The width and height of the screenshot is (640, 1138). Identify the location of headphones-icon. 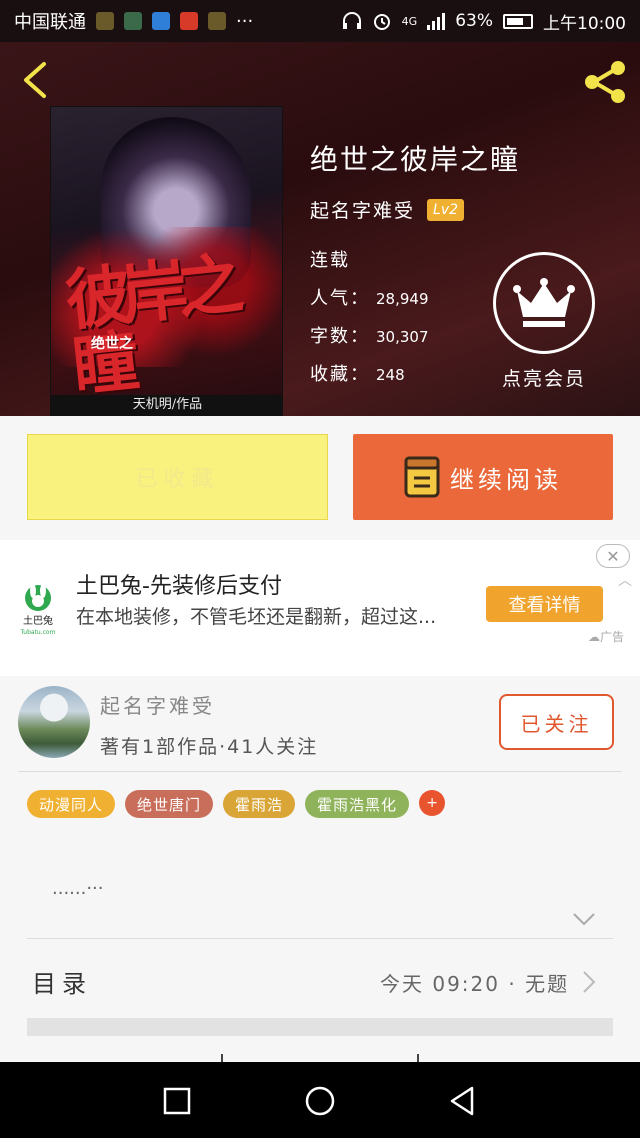
(351, 20).